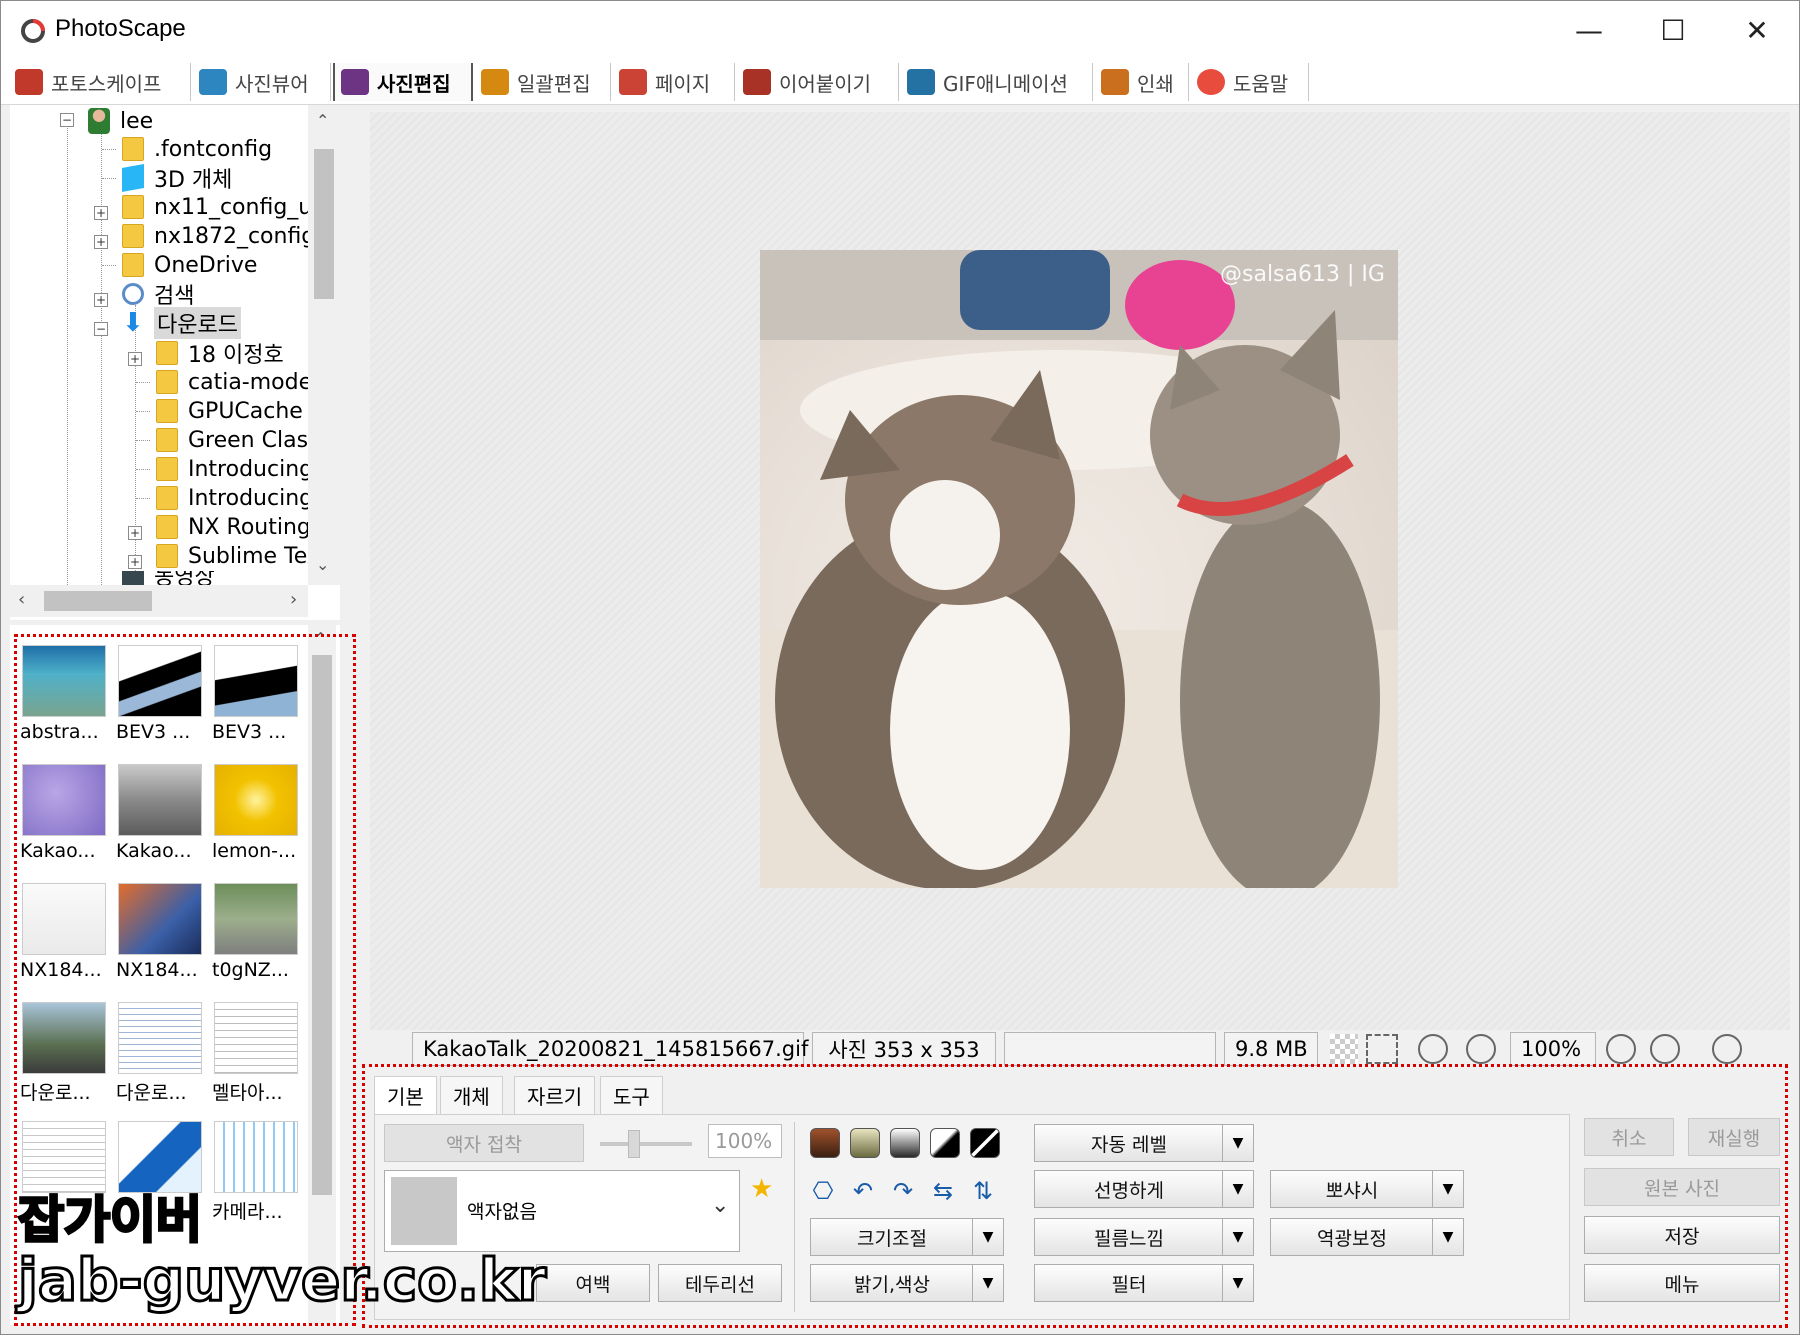 This screenshot has width=1800, height=1335. What do you see at coordinates (1155, 83) in the screenshot?
I see `tab-label: 인쇄` at bounding box center [1155, 83].